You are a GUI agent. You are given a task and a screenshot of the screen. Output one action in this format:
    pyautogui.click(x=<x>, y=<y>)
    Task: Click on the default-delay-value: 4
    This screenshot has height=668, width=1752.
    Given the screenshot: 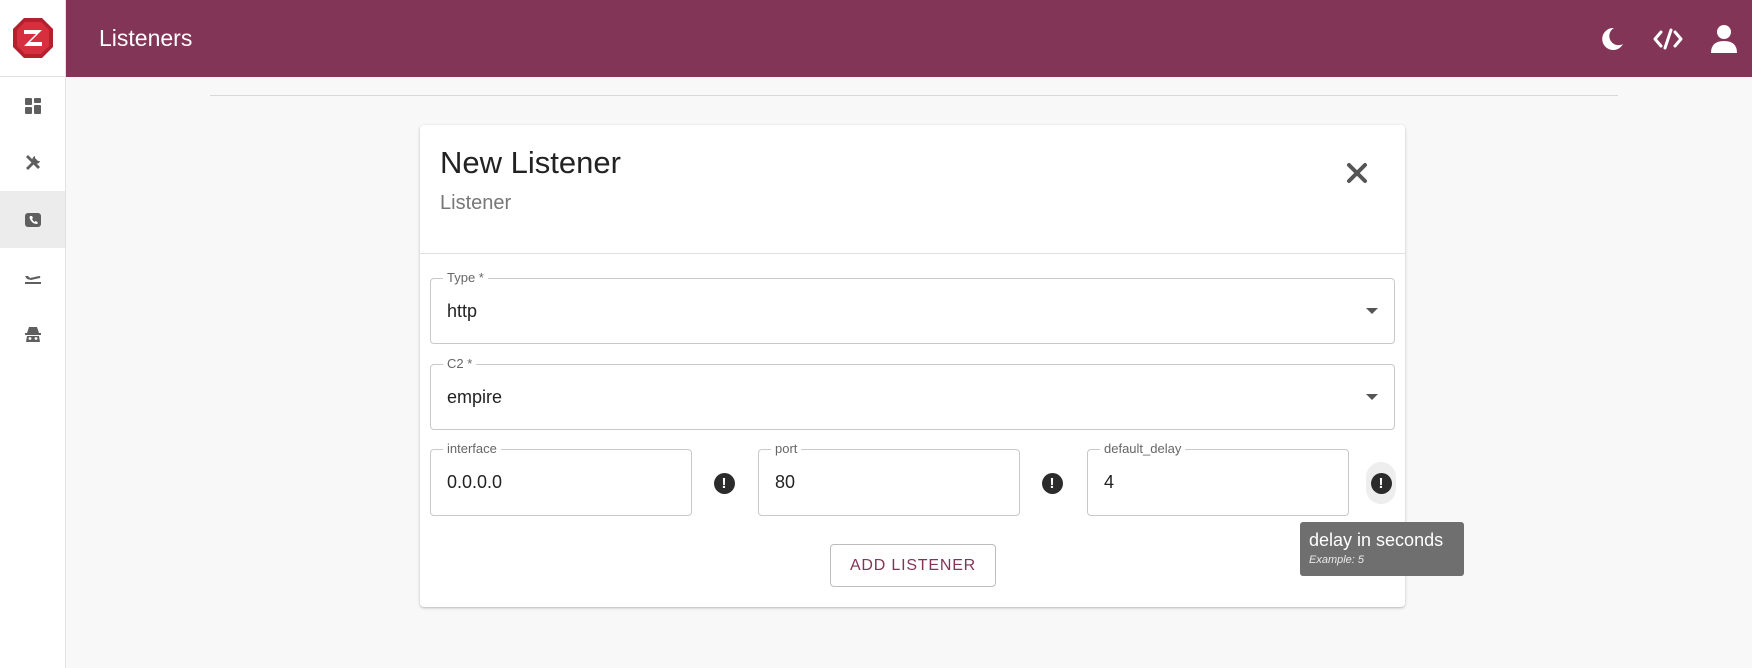 What is the action you would take?
    pyautogui.click(x=1109, y=482)
    